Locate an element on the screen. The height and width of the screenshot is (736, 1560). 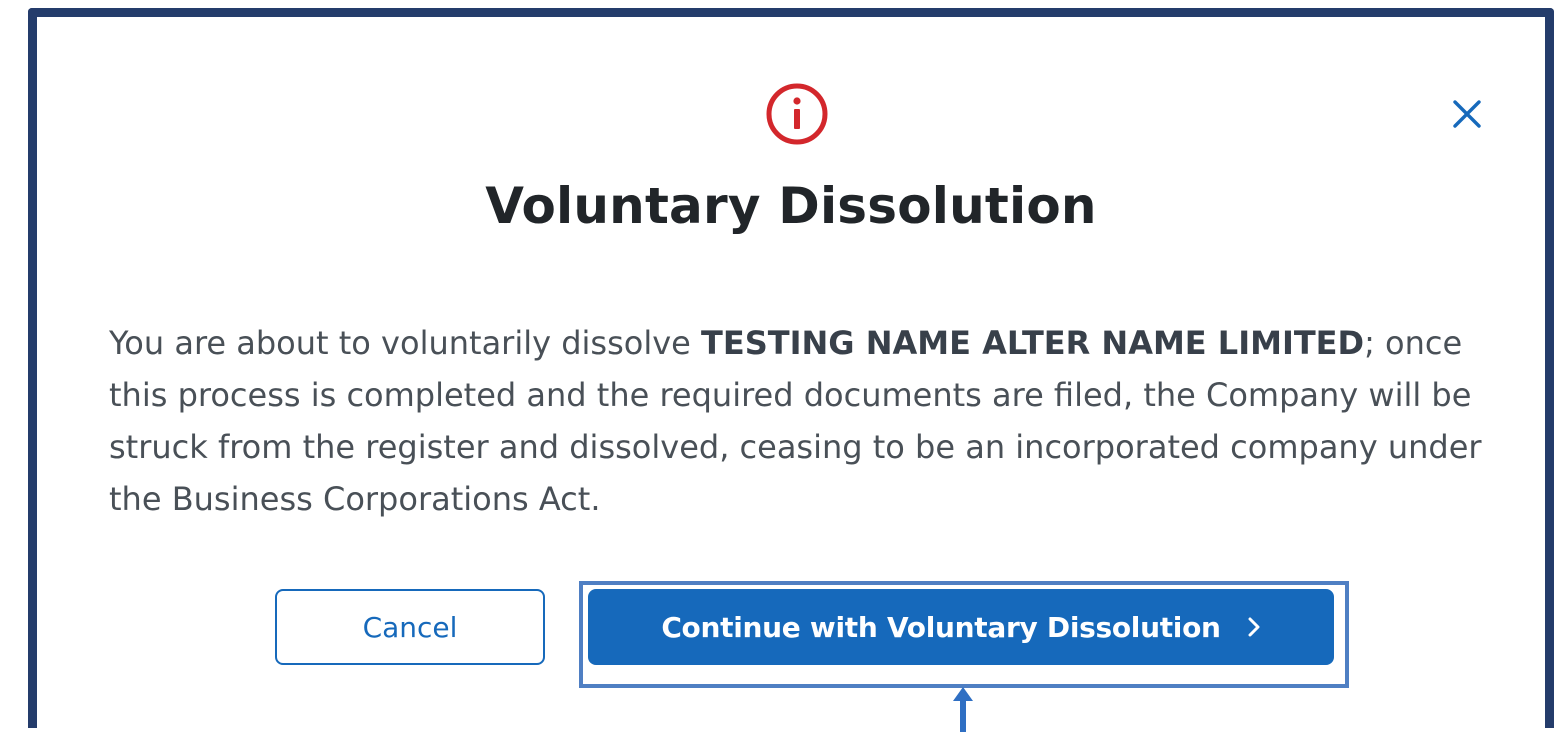
chevron-right-icon is located at coordinates (1254, 627).